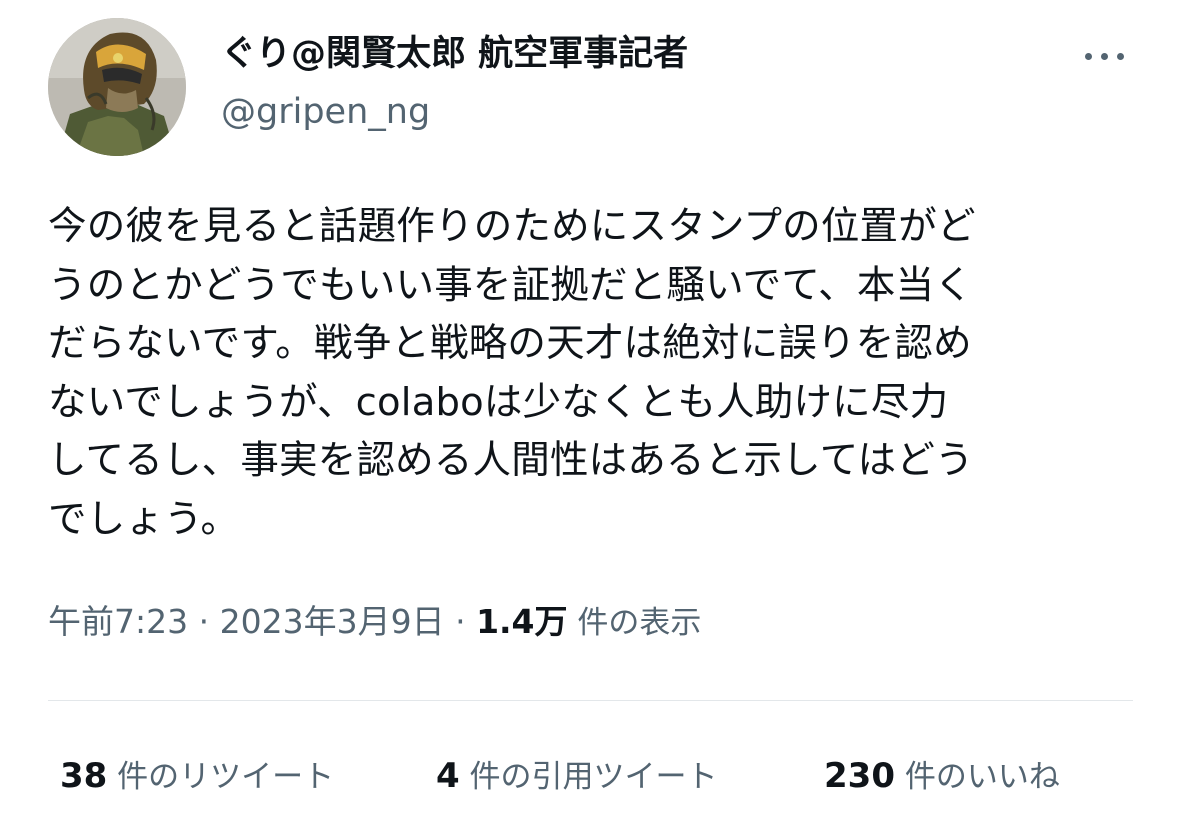  I want to click on tweet-meta: 午前7:23 · 2023年3月9日 · 1.4万 件の表示, so click(374, 622).